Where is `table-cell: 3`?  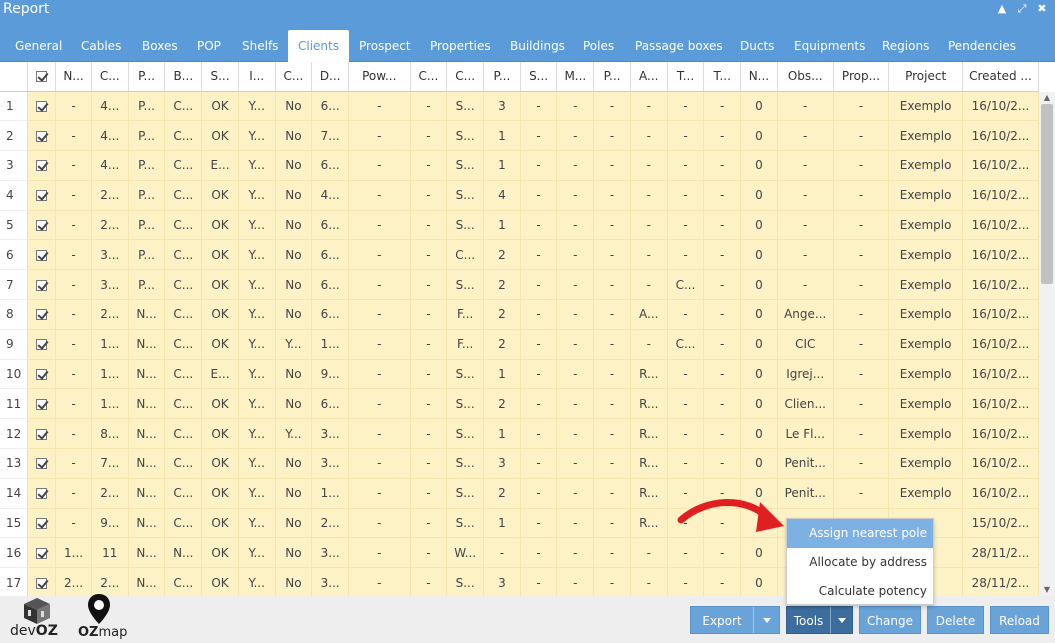 table-cell: 3 is located at coordinates (502, 581).